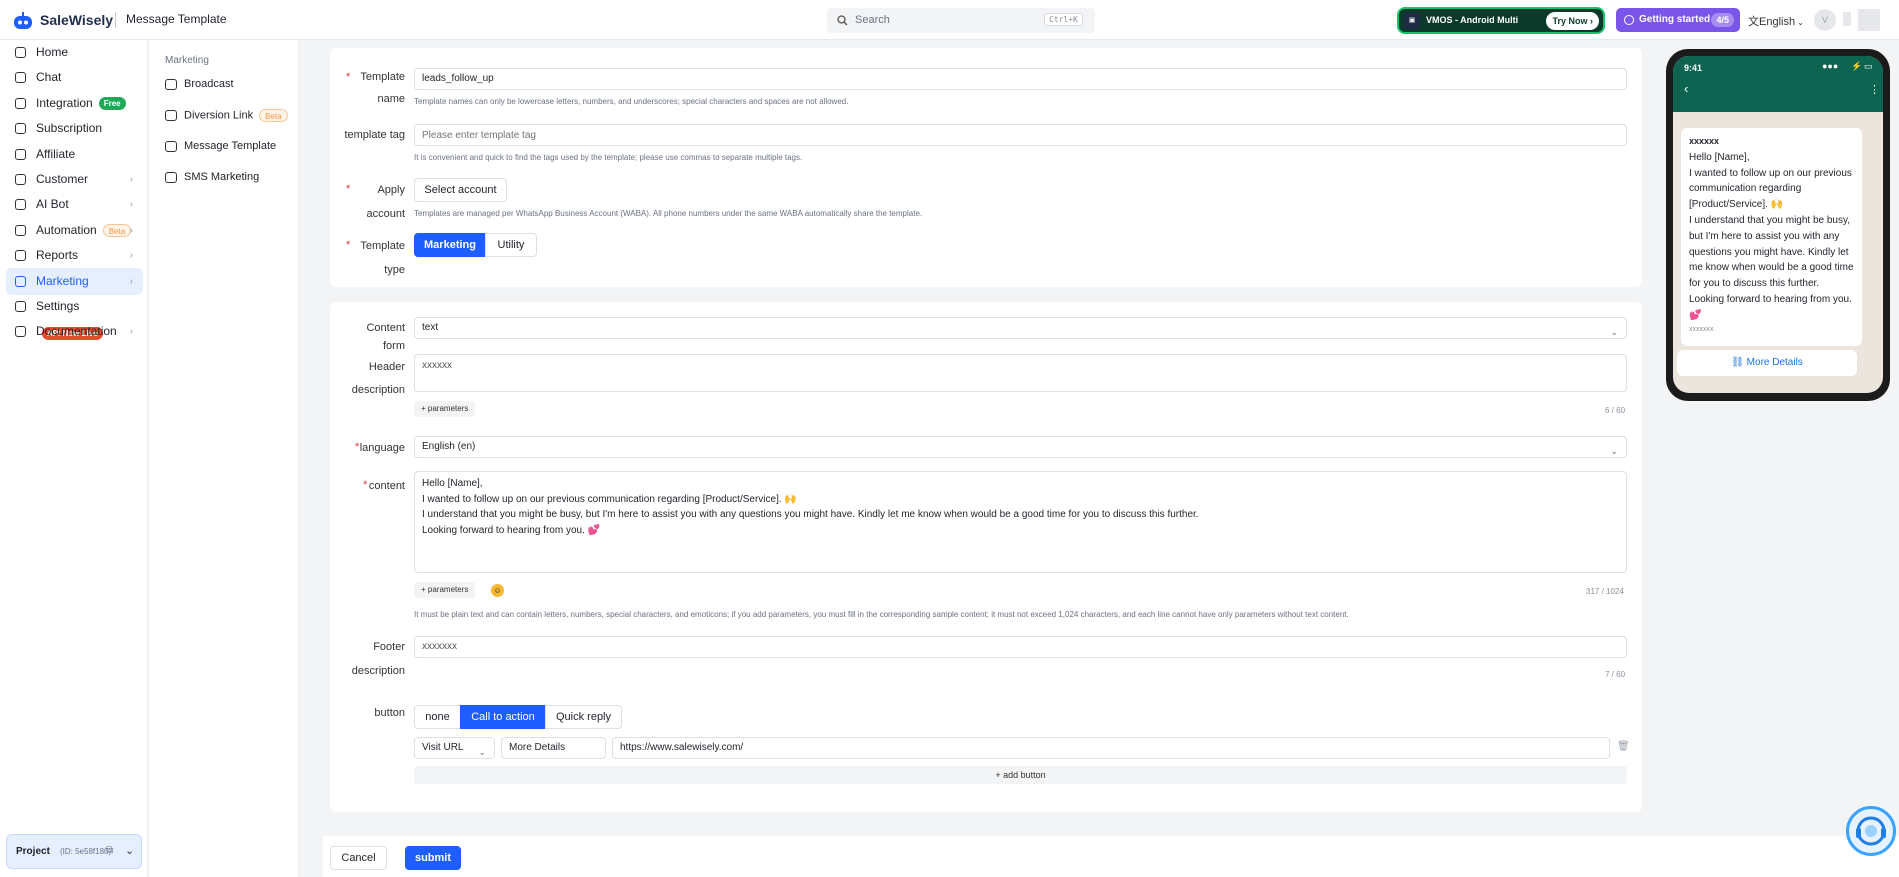  What do you see at coordinates (220, 146) in the screenshot?
I see `subnav-item-message-template: Message Template` at bounding box center [220, 146].